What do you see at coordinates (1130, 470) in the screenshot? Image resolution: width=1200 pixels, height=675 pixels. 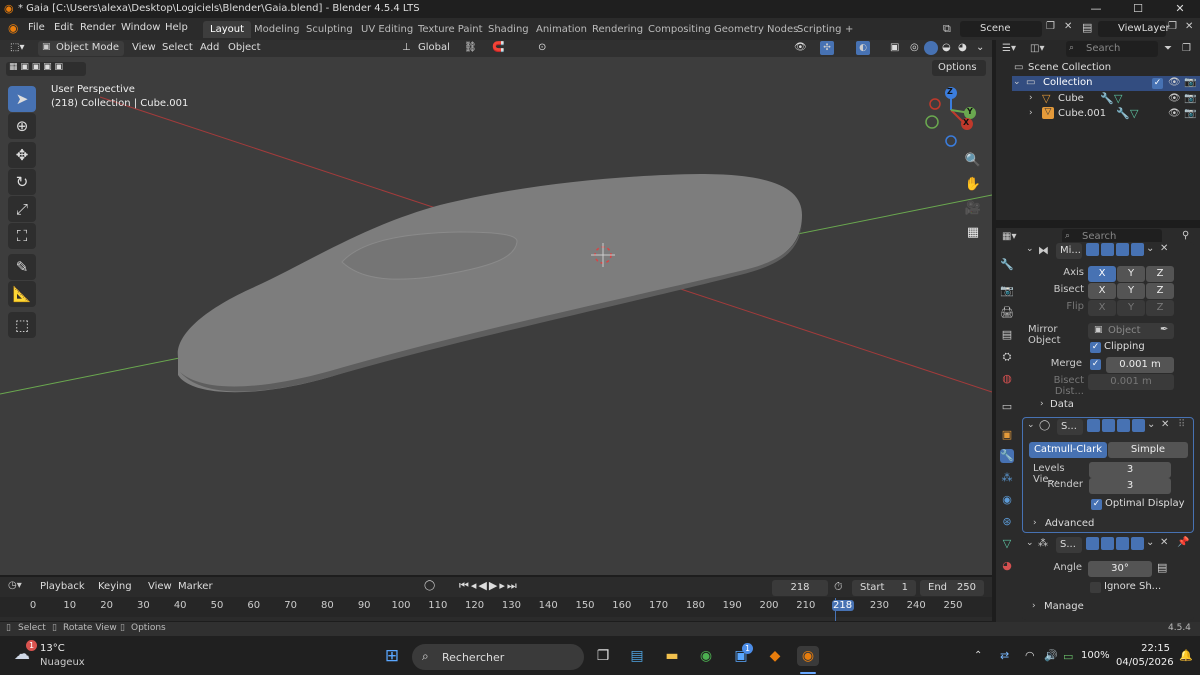 I see `levels-viewport-field: 3` at bounding box center [1130, 470].